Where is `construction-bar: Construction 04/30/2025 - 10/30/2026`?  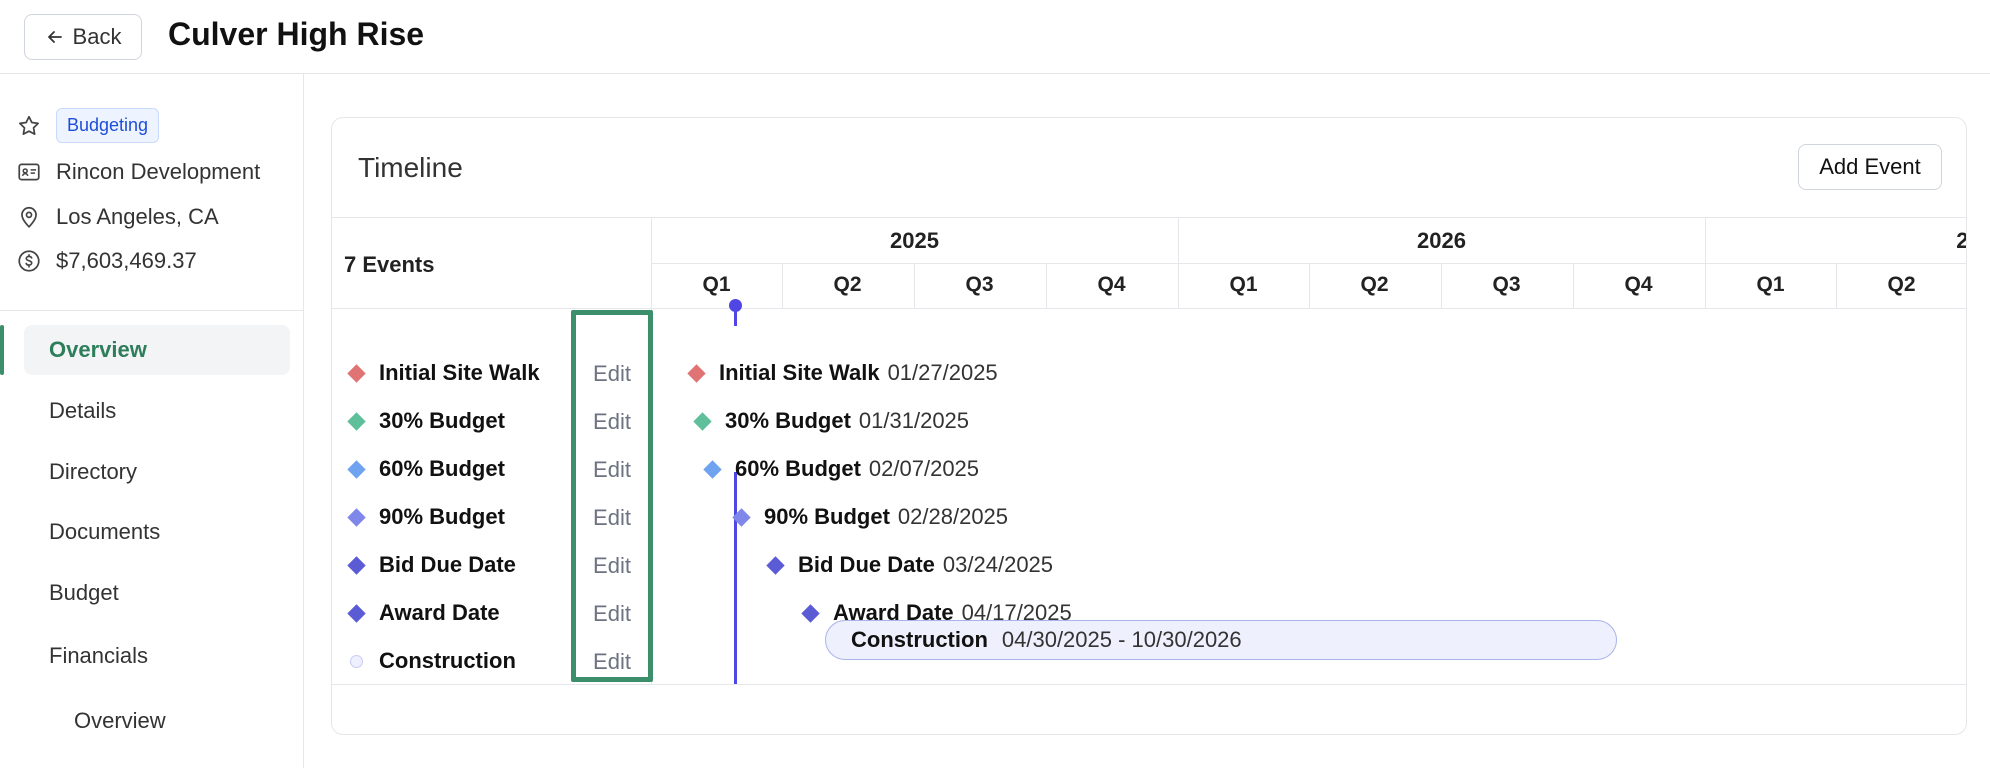 construction-bar: Construction 04/30/2025 - 10/30/2026 is located at coordinates (1221, 640).